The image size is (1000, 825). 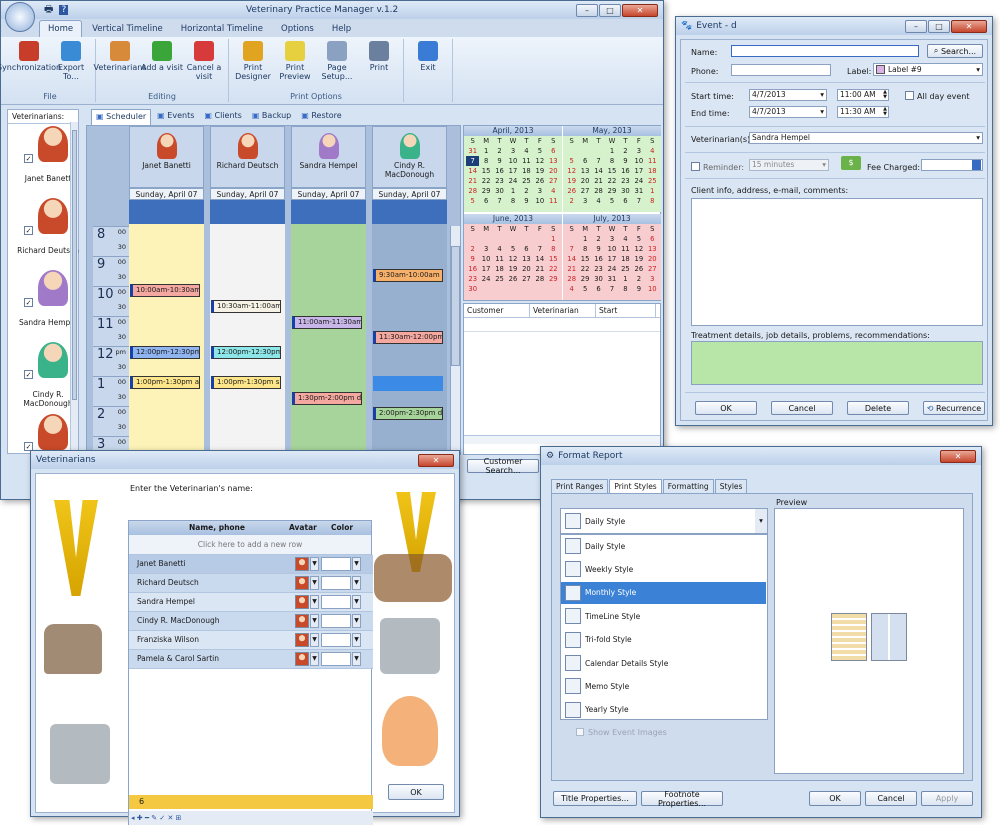 What do you see at coordinates (497, 310) in the screenshot?
I see `list-column-header: Customer` at bounding box center [497, 310].